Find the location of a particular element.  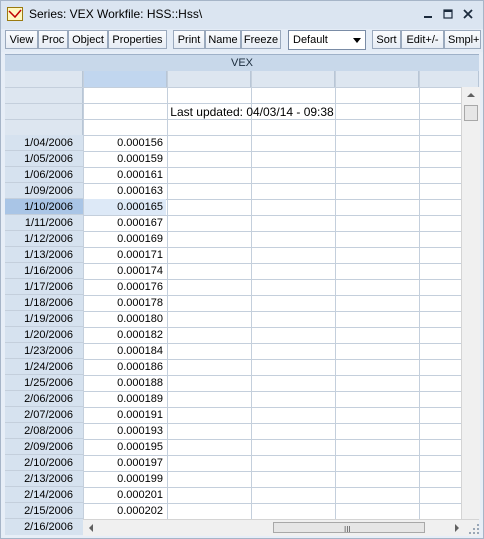

table-row: 1/12/2006 0.000169 is located at coordinates (242, 239).